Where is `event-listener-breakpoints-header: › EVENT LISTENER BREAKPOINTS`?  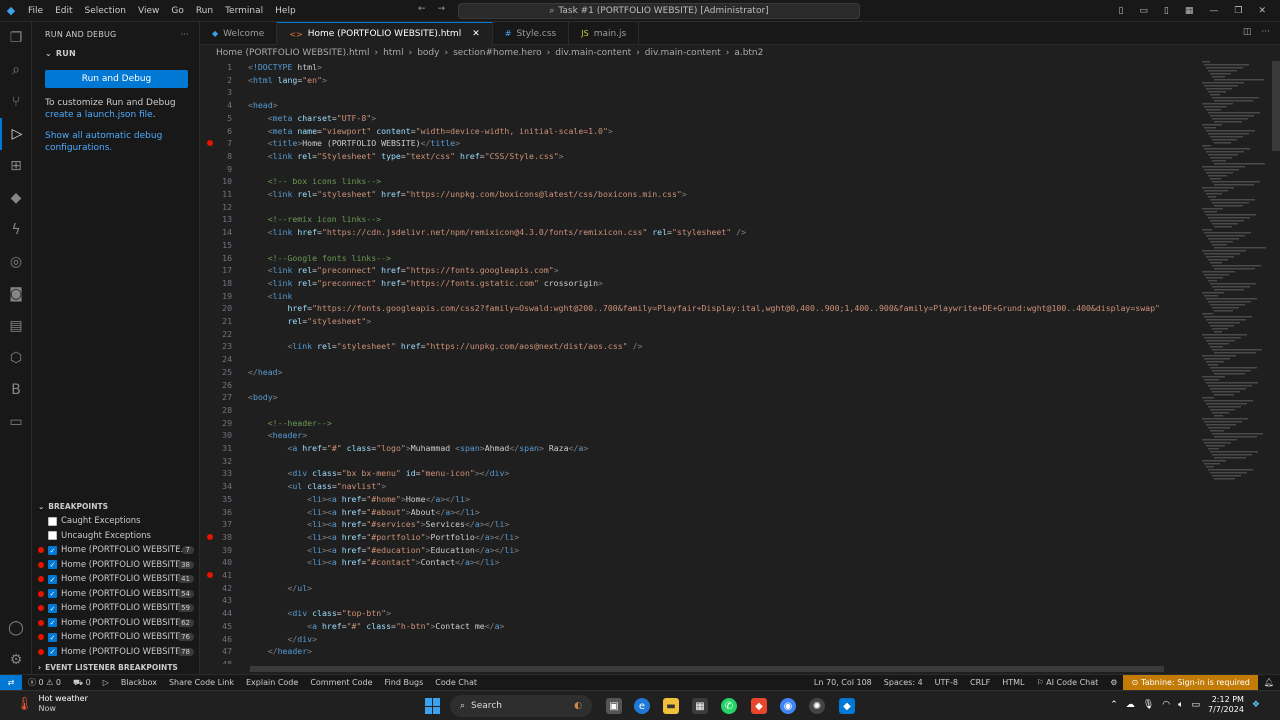
event-listener-breakpoints-header: › EVENT LISTENER BREAKPOINTS is located at coordinates (116, 667).